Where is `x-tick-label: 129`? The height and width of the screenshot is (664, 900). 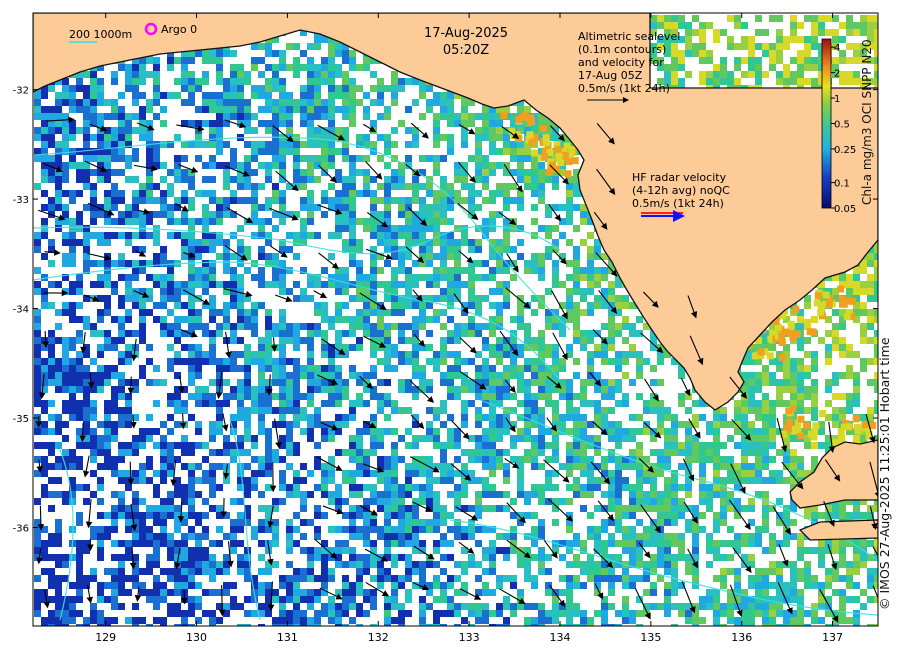
x-tick-label: 129 is located at coordinates (105, 637).